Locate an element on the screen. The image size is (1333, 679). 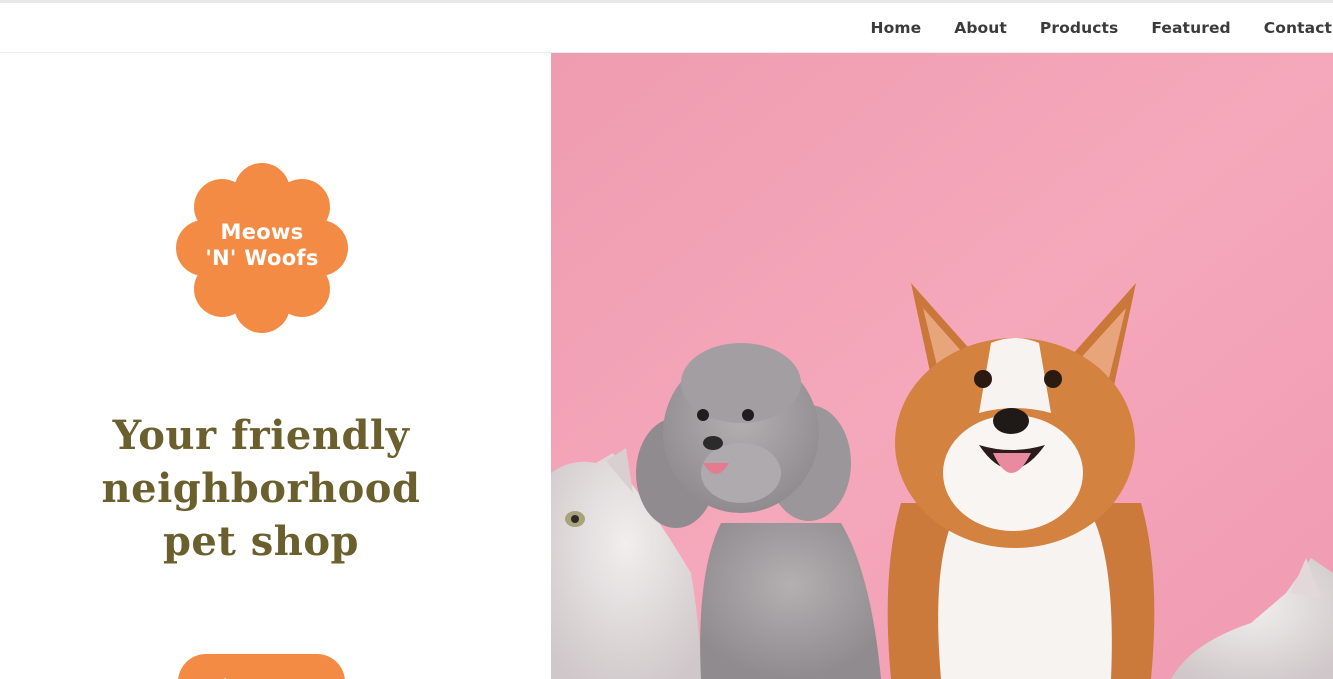
nav-menu: Home About Products Featured Contact is located at coordinates (1085, 27).